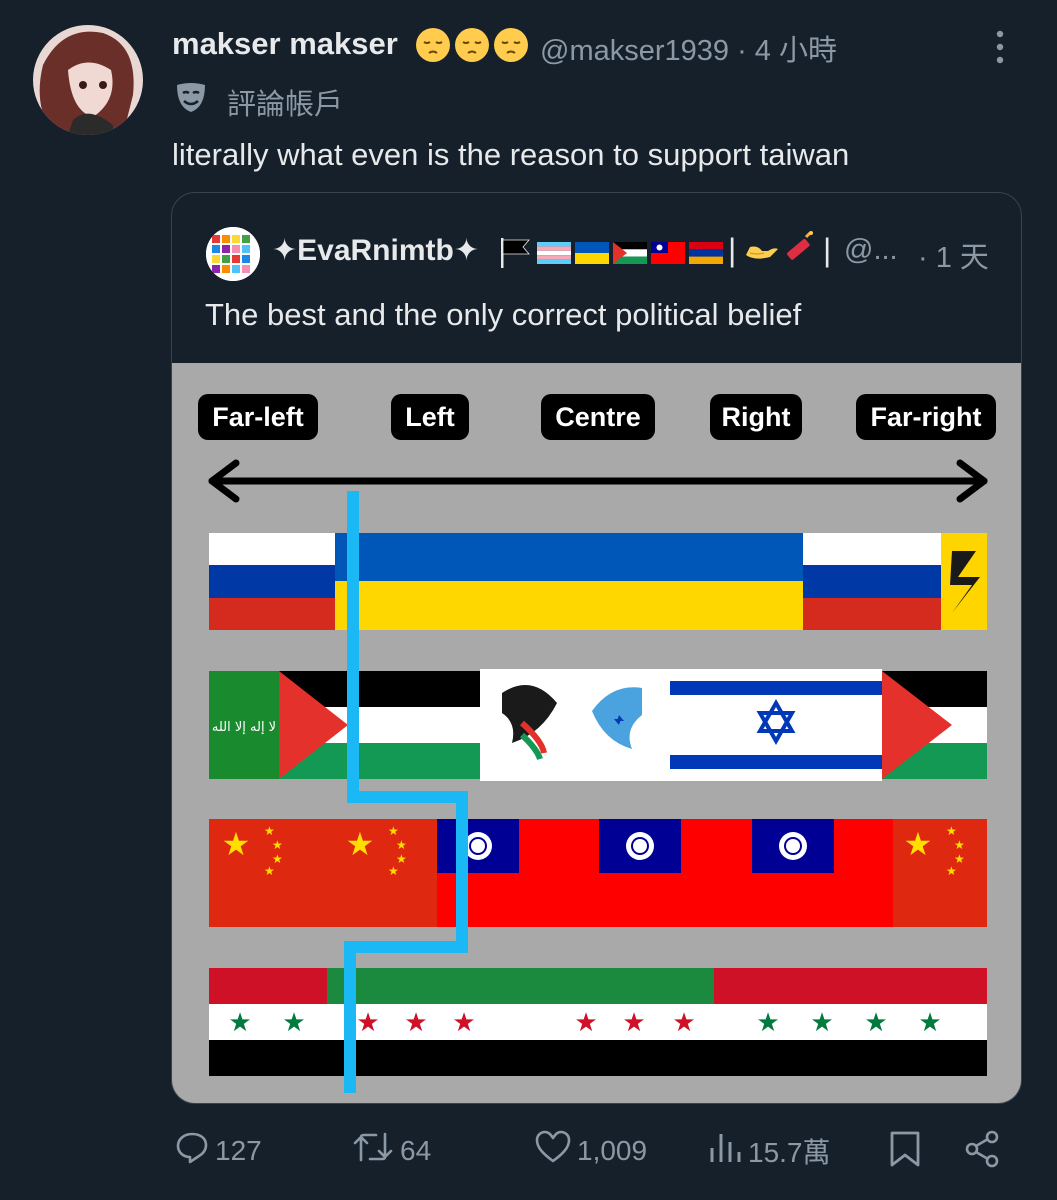 The image size is (1057, 1200). What do you see at coordinates (192, 1150) in the screenshot?
I see `reply-icon` at bounding box center [192, 1150].